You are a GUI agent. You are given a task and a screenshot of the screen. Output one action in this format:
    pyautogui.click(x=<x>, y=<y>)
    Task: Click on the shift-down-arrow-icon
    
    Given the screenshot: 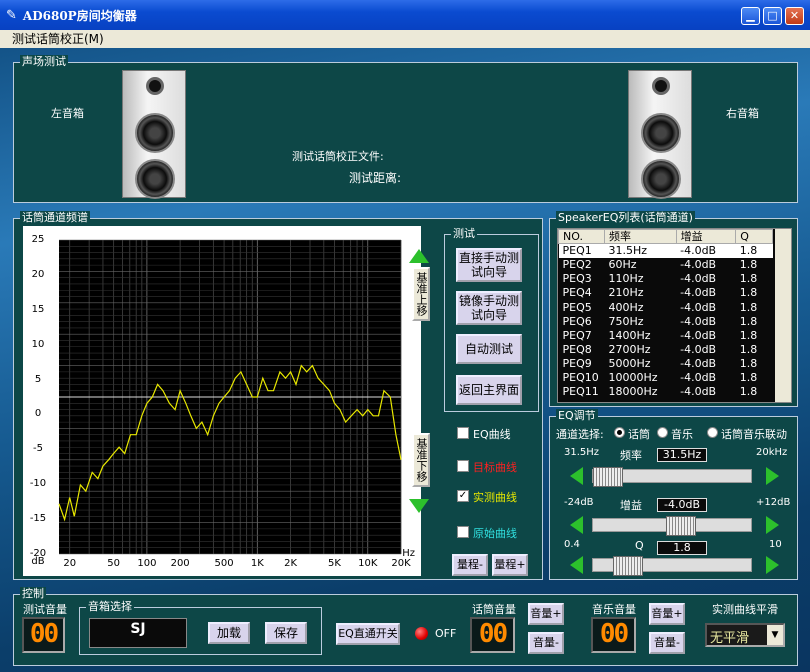 What is the action you would take?
    pyautogui.click(x=419, y=506)
    